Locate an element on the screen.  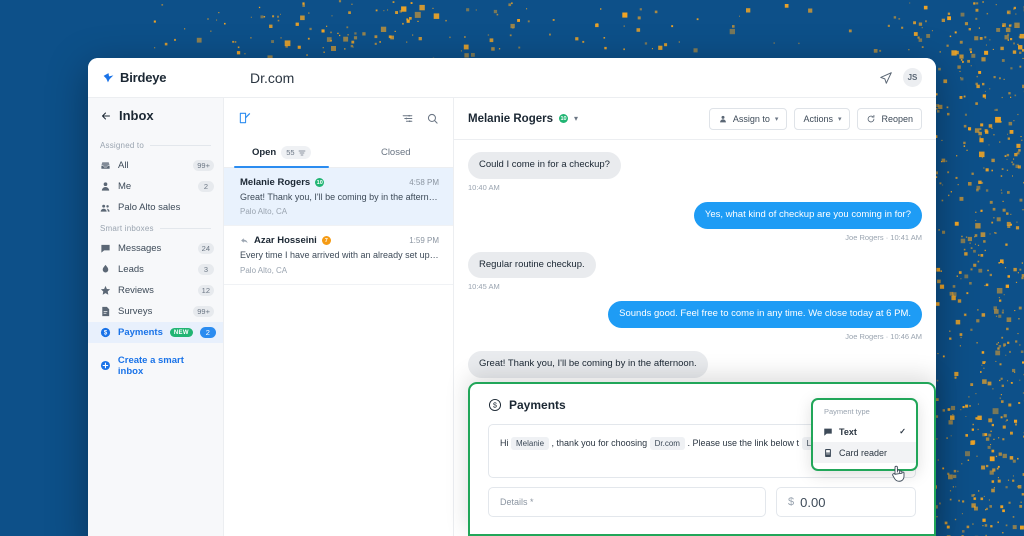
search-icon is located at coordinates (432, 118).